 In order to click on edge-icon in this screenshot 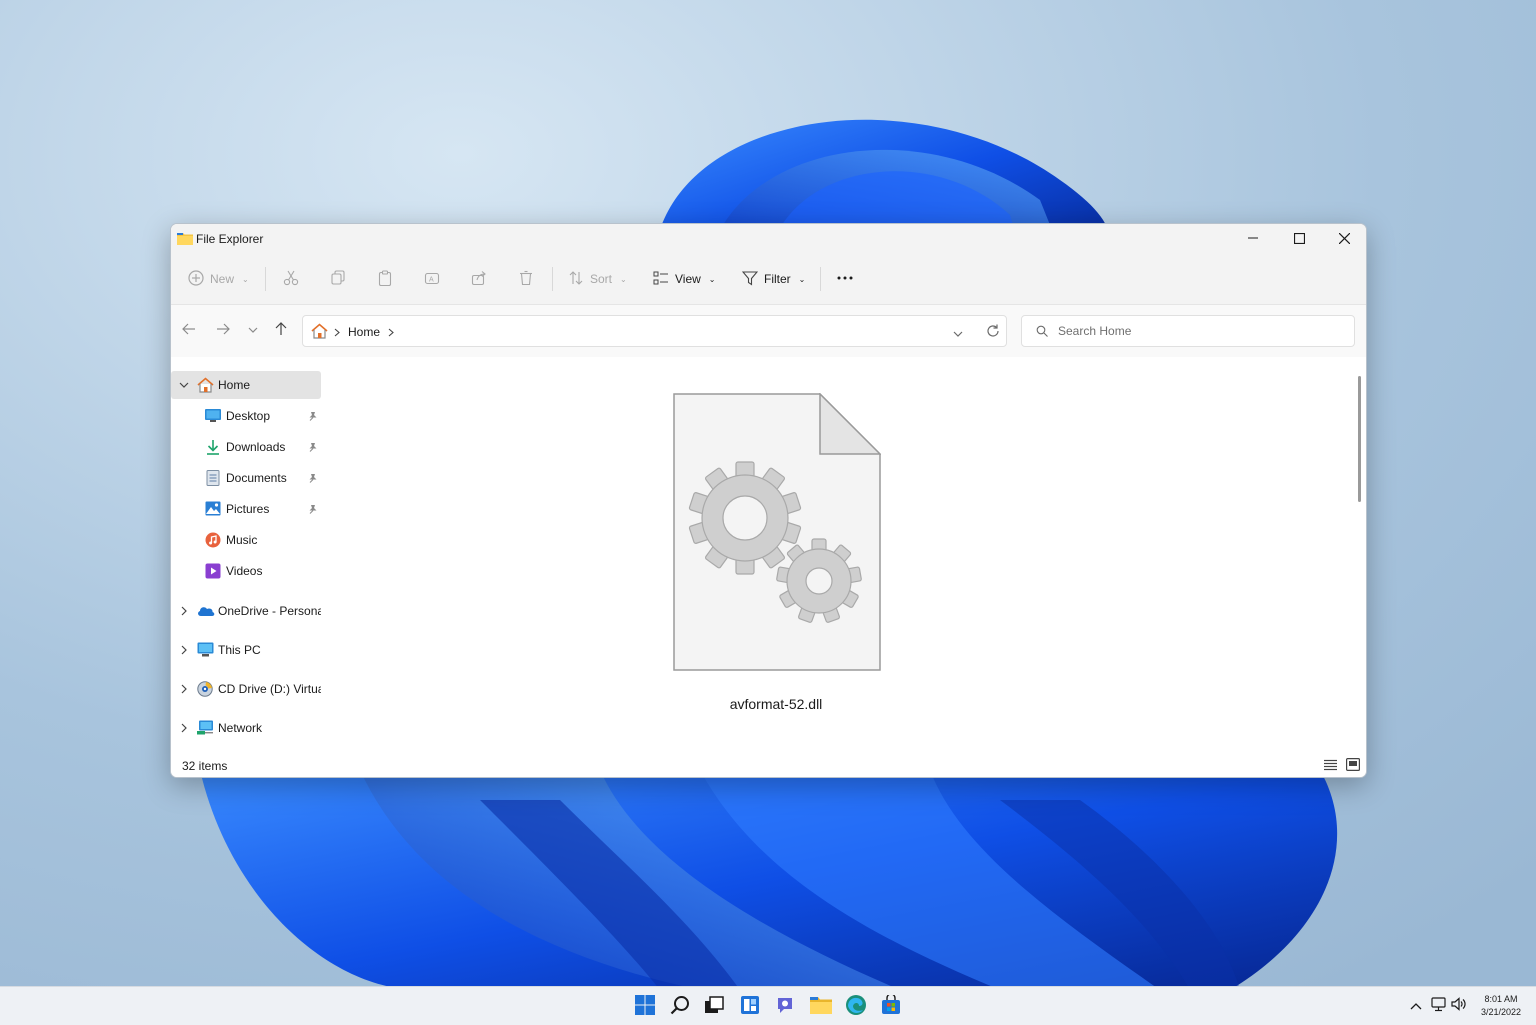, I will do `click(856, 1006)`.